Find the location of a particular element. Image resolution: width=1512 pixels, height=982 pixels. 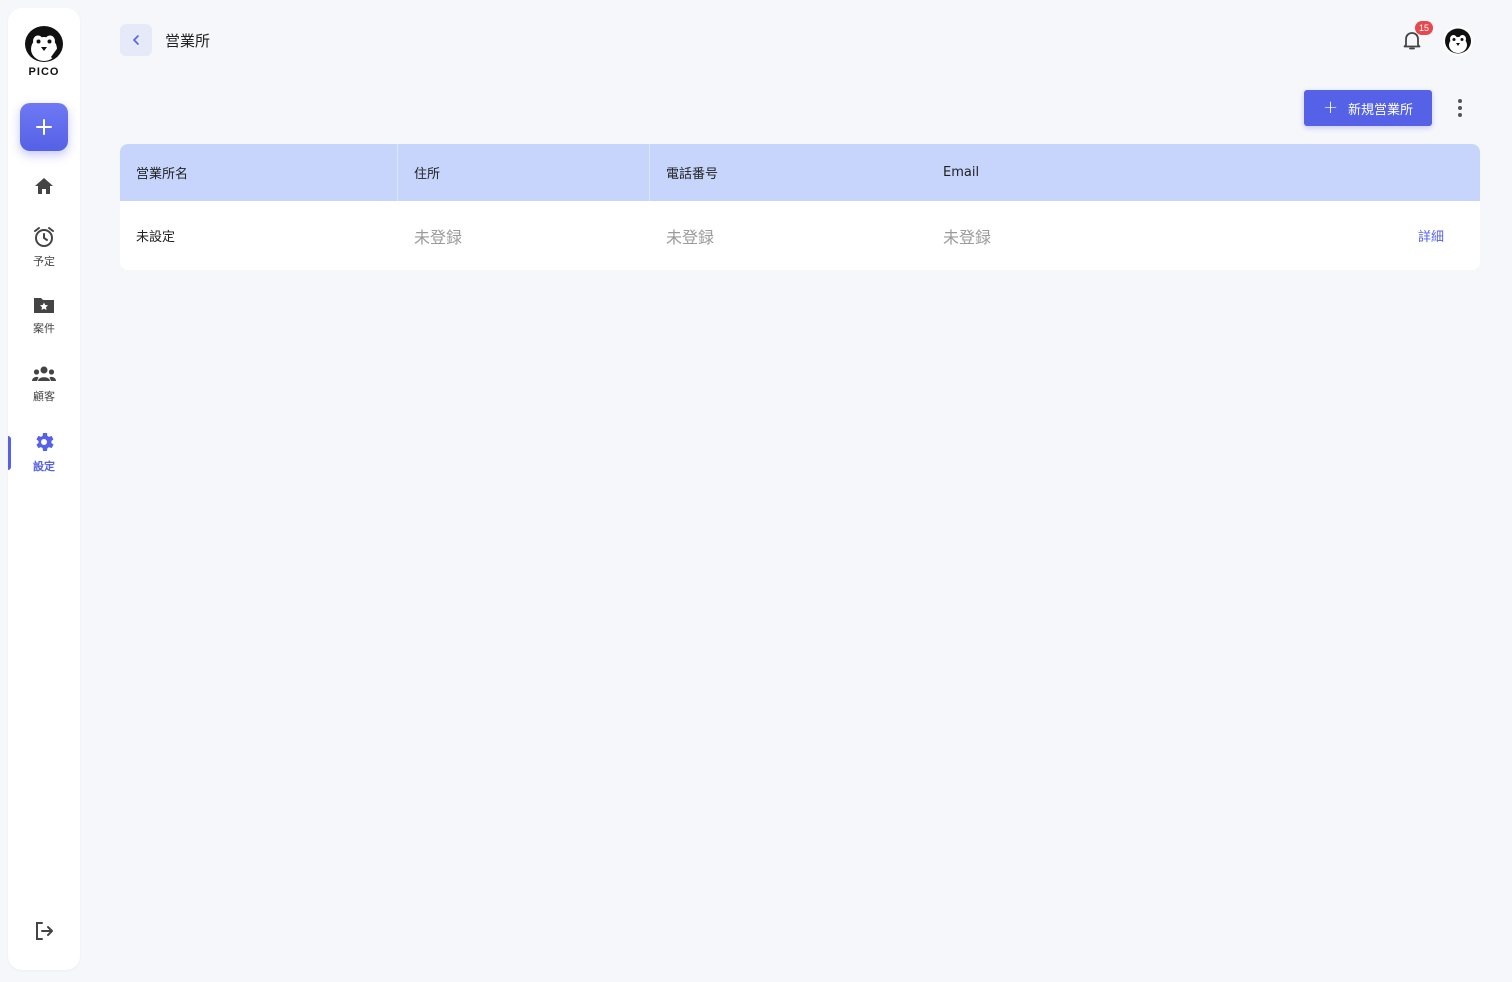

logo-text: PICO is located at coordinates (44, 72).